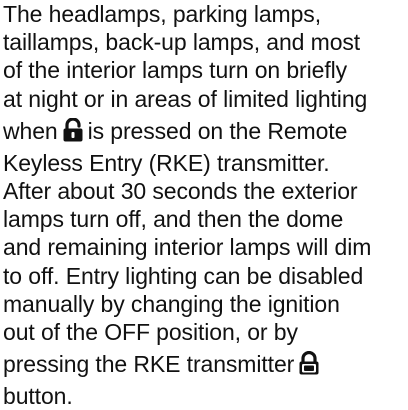  What do you see at coordinates (38, 396) in the screenshot?
I see `text-line-14: button.` at bounding box center [38, 396].